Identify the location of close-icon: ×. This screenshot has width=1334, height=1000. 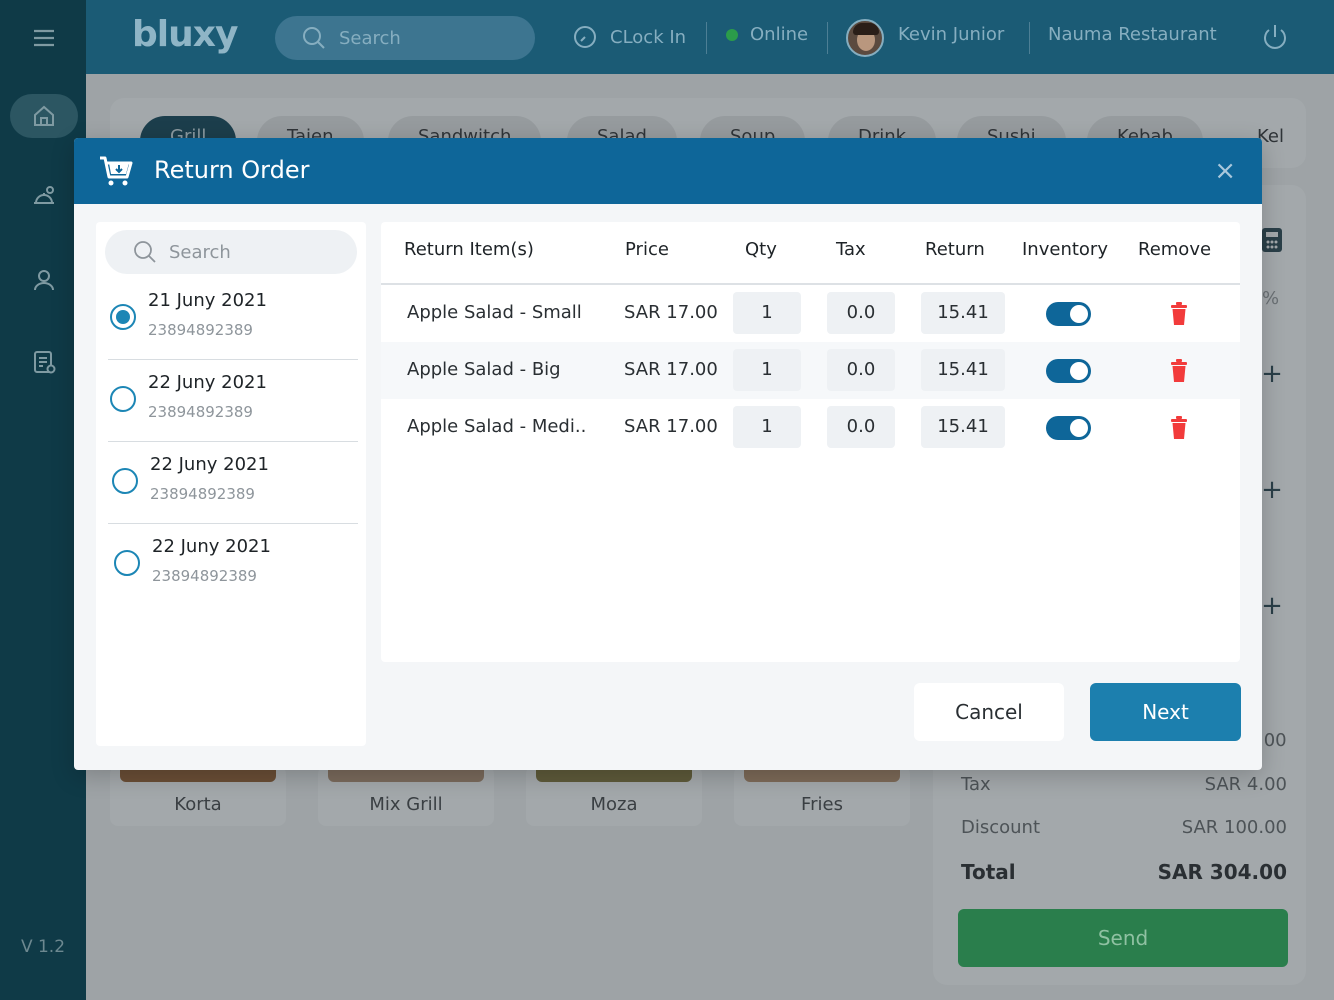
(1225, 171).